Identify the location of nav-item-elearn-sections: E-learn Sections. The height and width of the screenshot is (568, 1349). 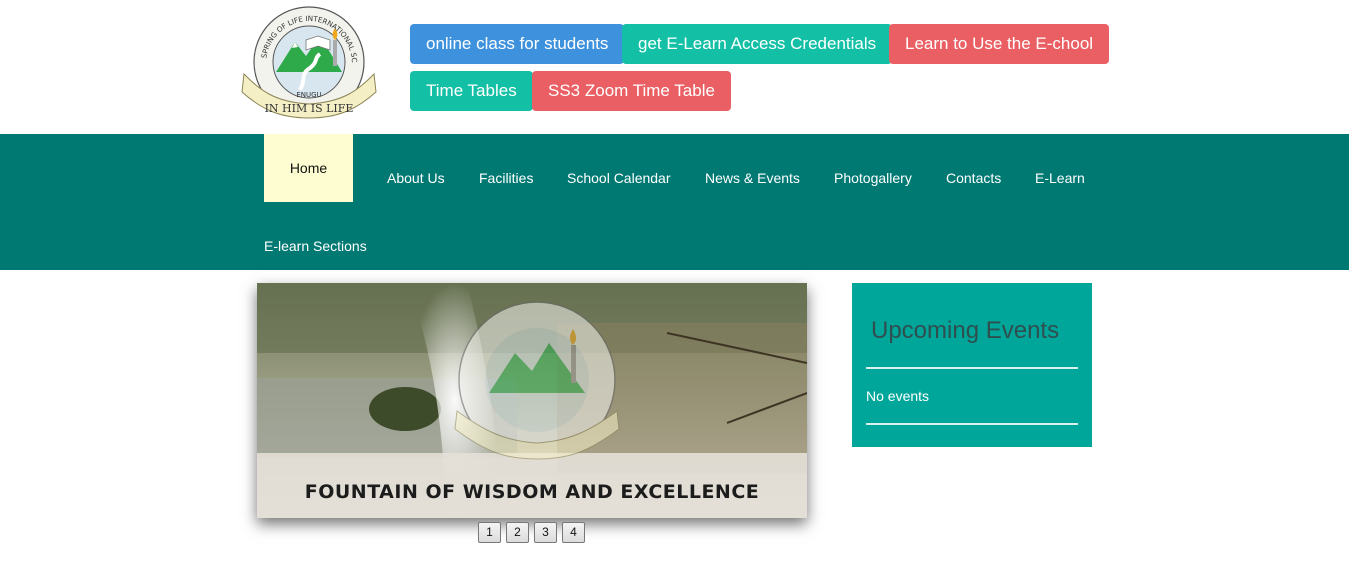
(315, 246).